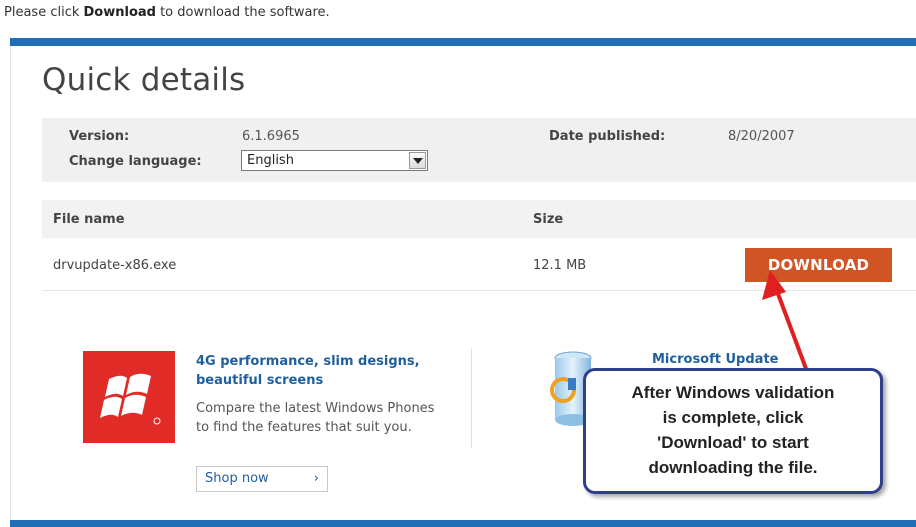 The image size is (916, 527). What do you see at coordinates (733, 417) in the screenshot?
I see `callout-line-2: is complete, click` at bounding box center [733, 417].